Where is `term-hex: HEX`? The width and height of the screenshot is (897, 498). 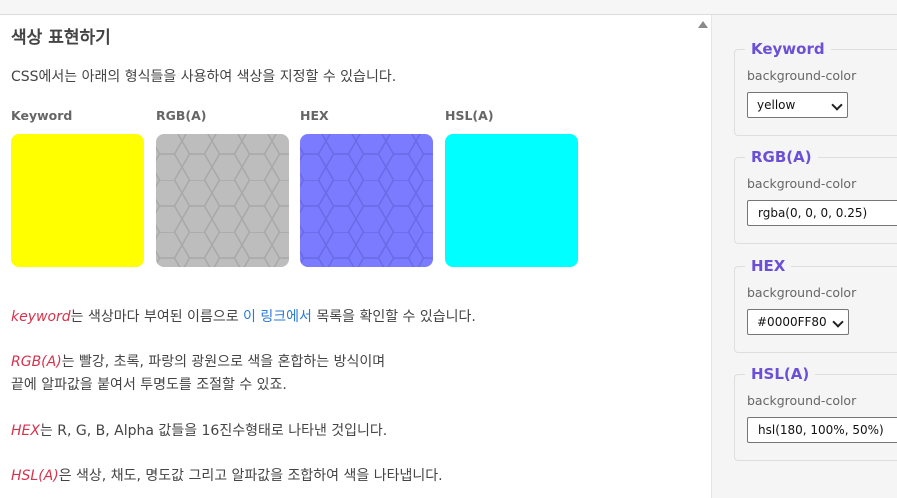 term-hex: HEX is located at coordinates (25, 431).